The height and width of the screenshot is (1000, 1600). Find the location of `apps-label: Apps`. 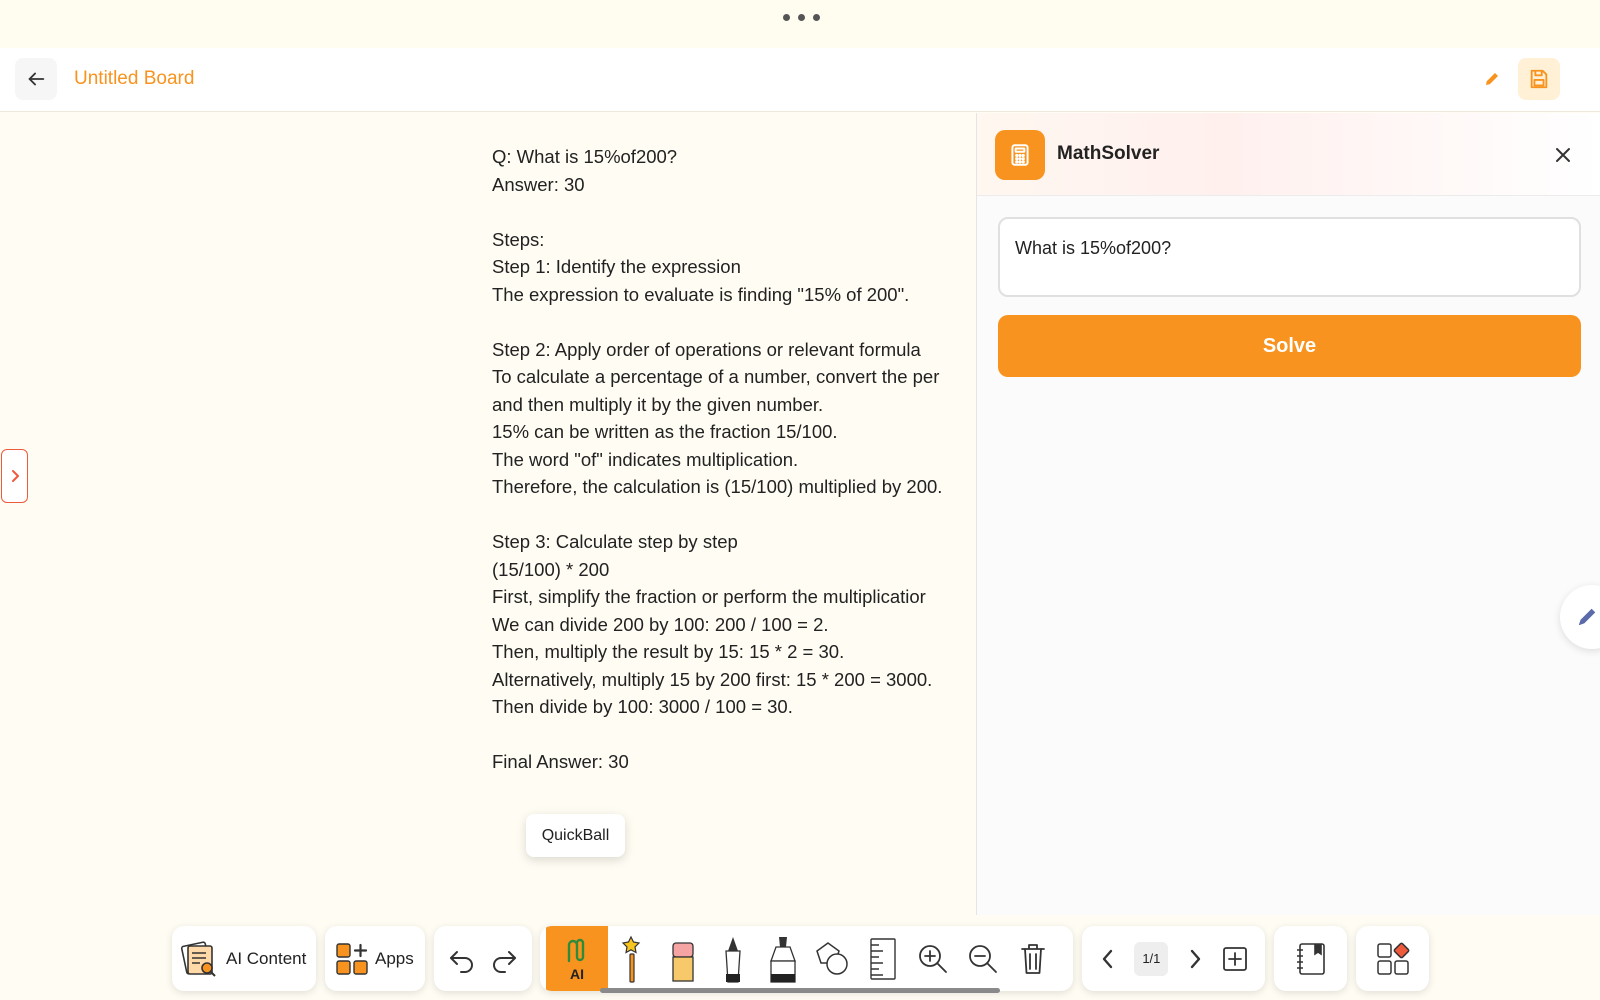

apps-label: Apps is located at coordinates (394, 958).